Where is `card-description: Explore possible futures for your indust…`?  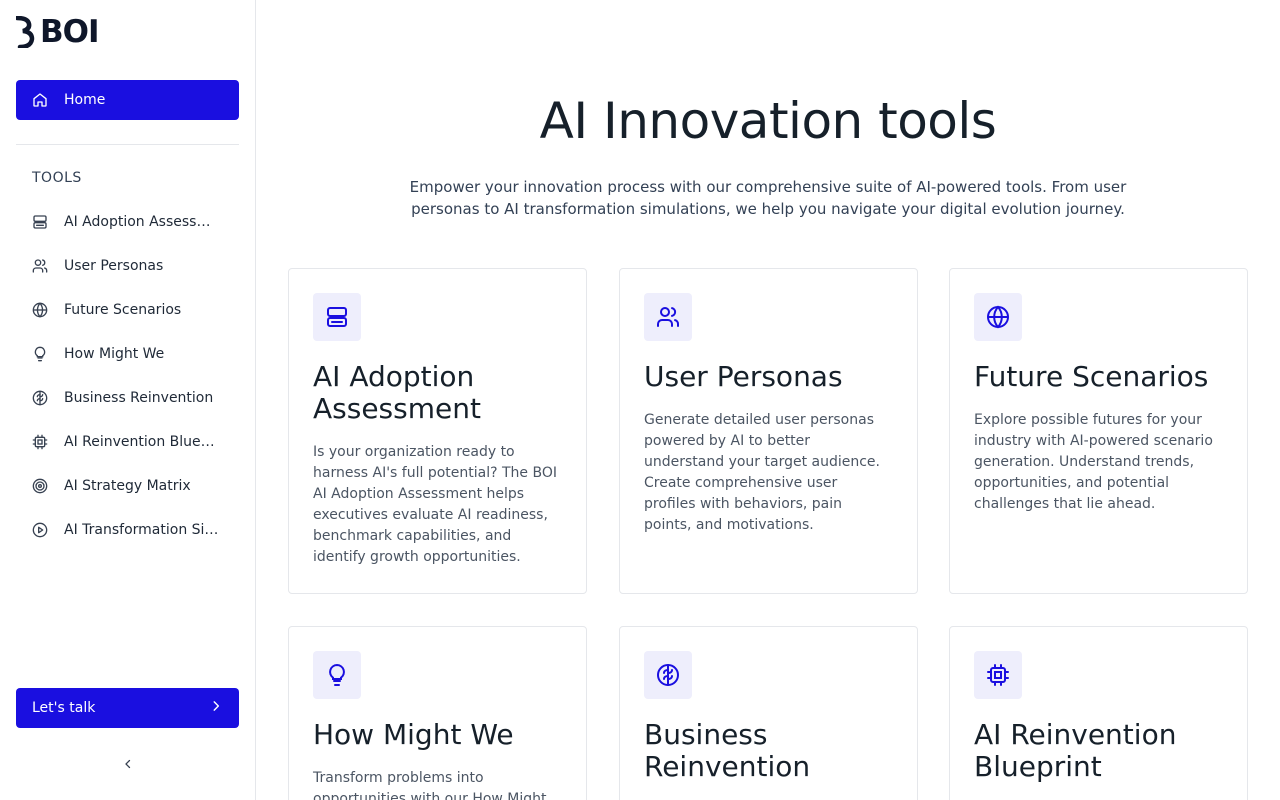 card-description: Explore possible futures for your indust… is located at coordinates (1093, 462).